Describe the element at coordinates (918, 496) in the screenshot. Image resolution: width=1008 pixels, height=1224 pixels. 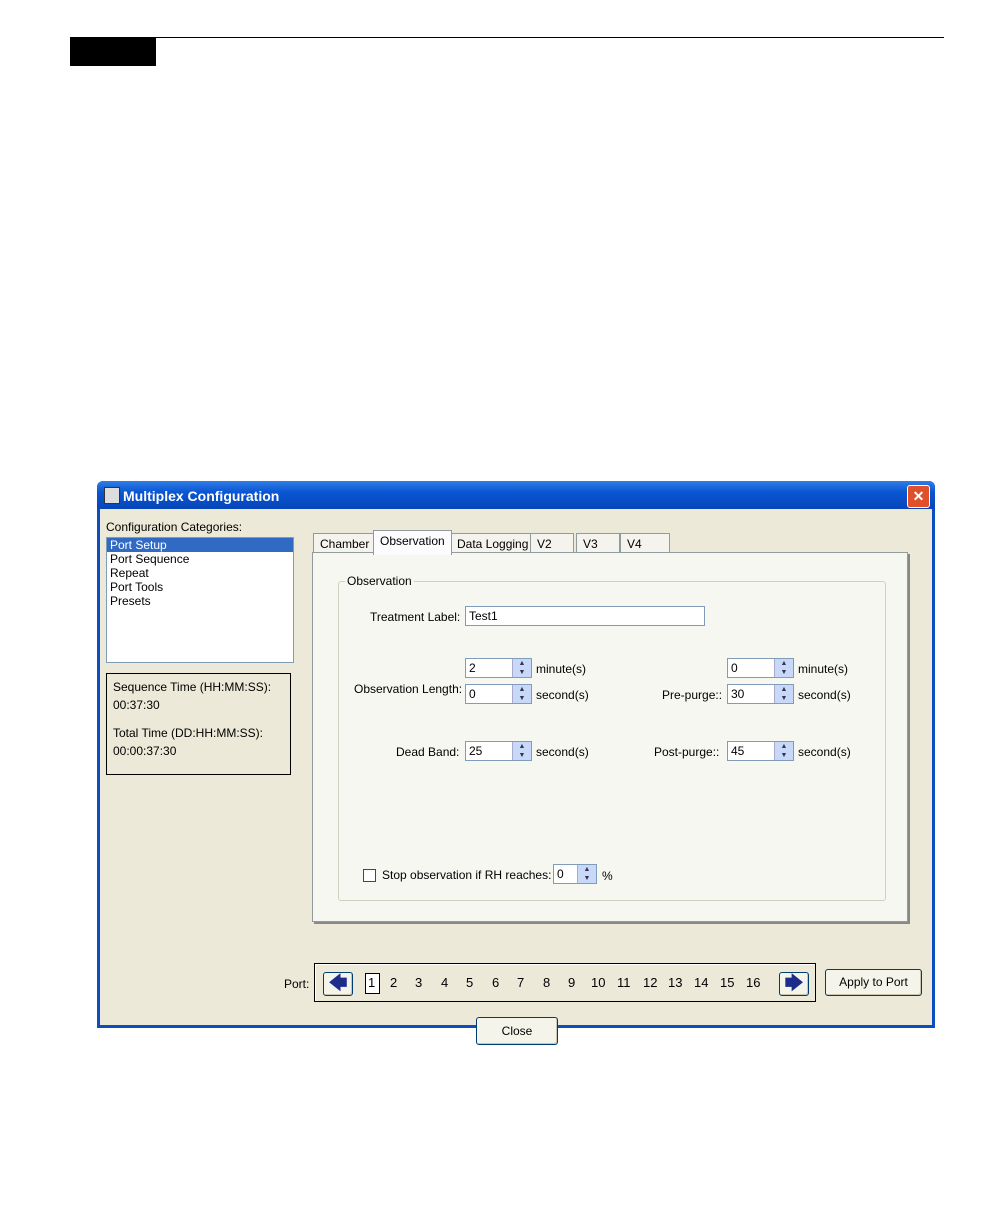
I see `close-icon: ✕` at that location.